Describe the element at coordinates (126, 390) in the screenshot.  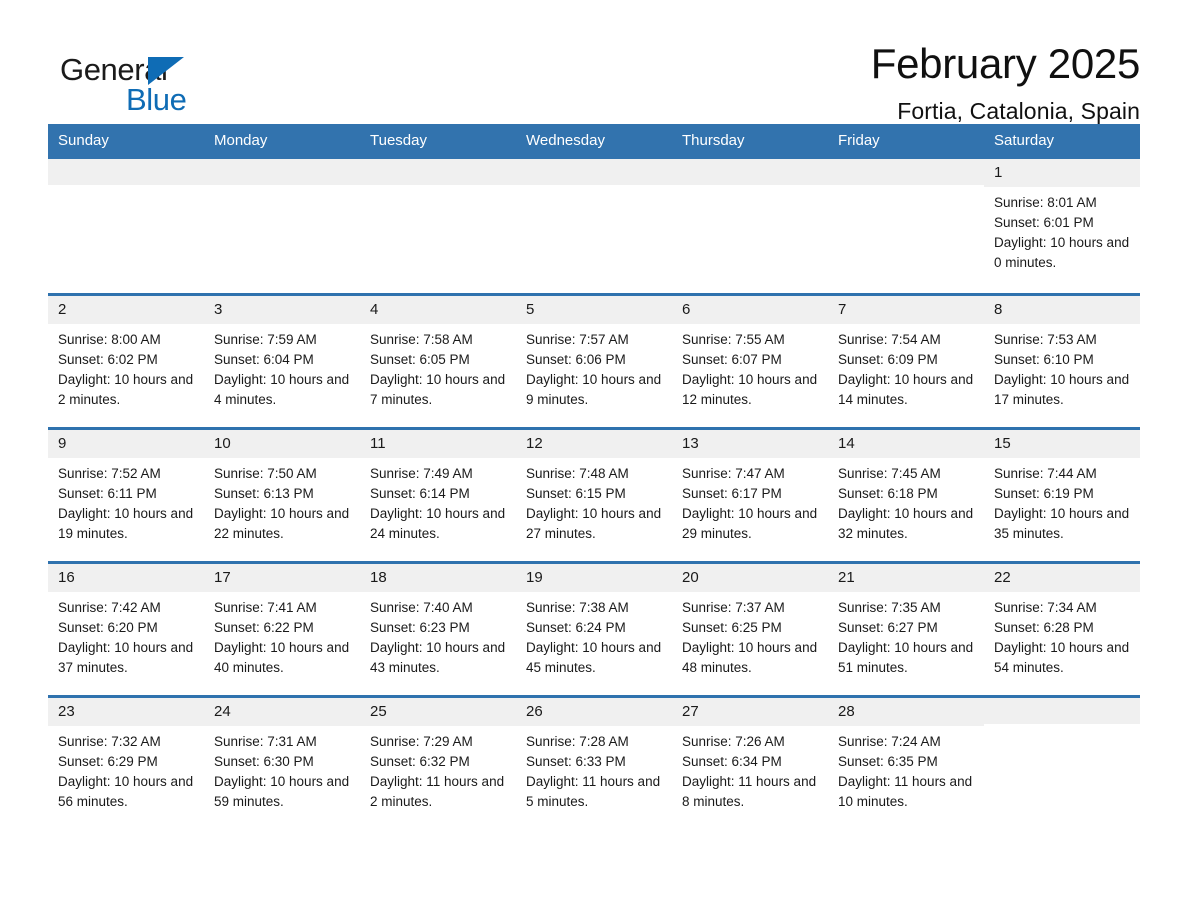
I see `daylight-text: Daylight: 10 hours and 2 minutes.` at that location.